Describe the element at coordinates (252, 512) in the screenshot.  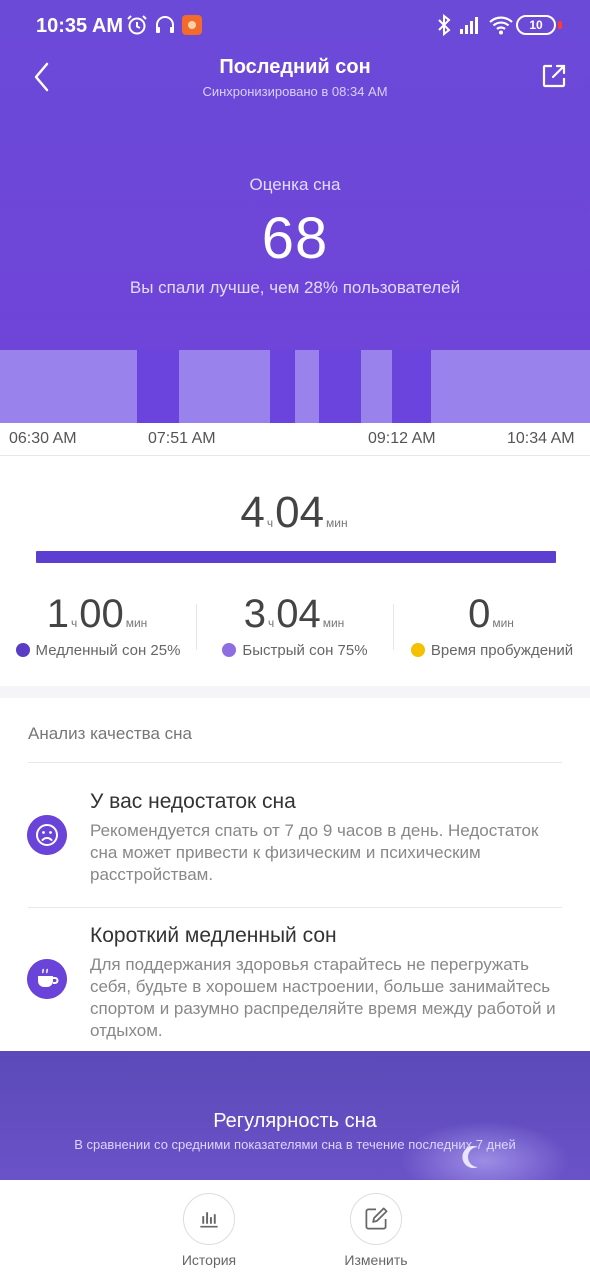
I see `total-hours: 4` at that location.